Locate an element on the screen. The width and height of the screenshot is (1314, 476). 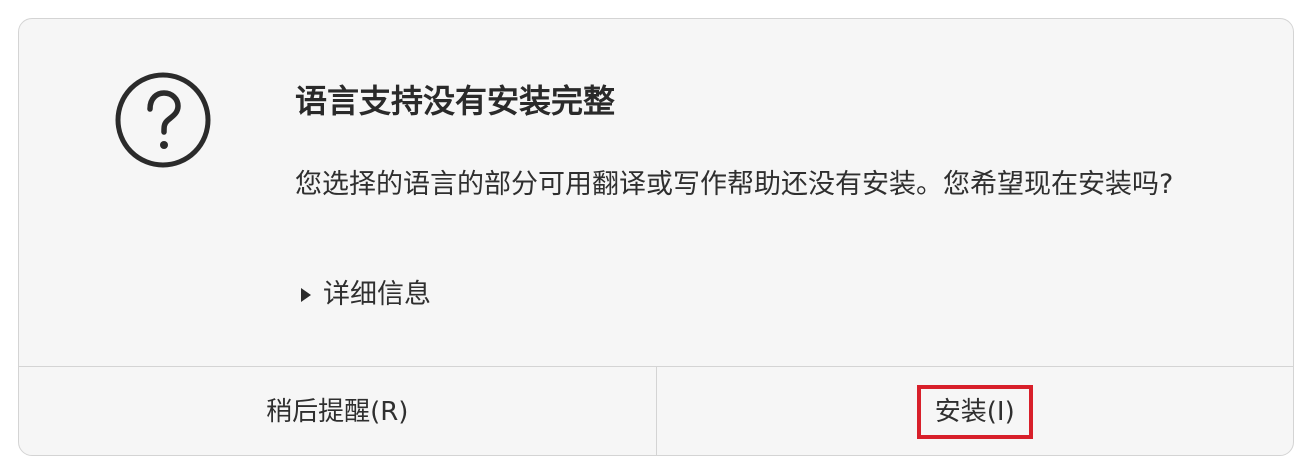
triangle-right-icon is located at coordinates (306, 295).